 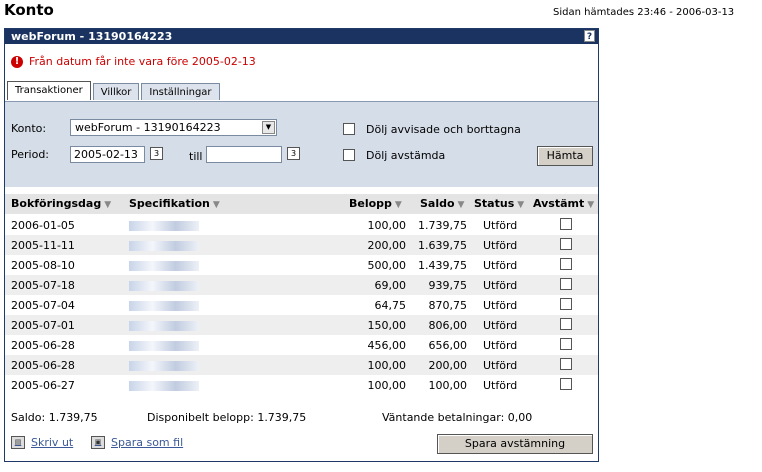 What do you see at coordinates (301, 305) in the screenshot?
I see `table-row: 2005-07-04 64,75 870,75 Utförd` at bounding box center [301, 305].